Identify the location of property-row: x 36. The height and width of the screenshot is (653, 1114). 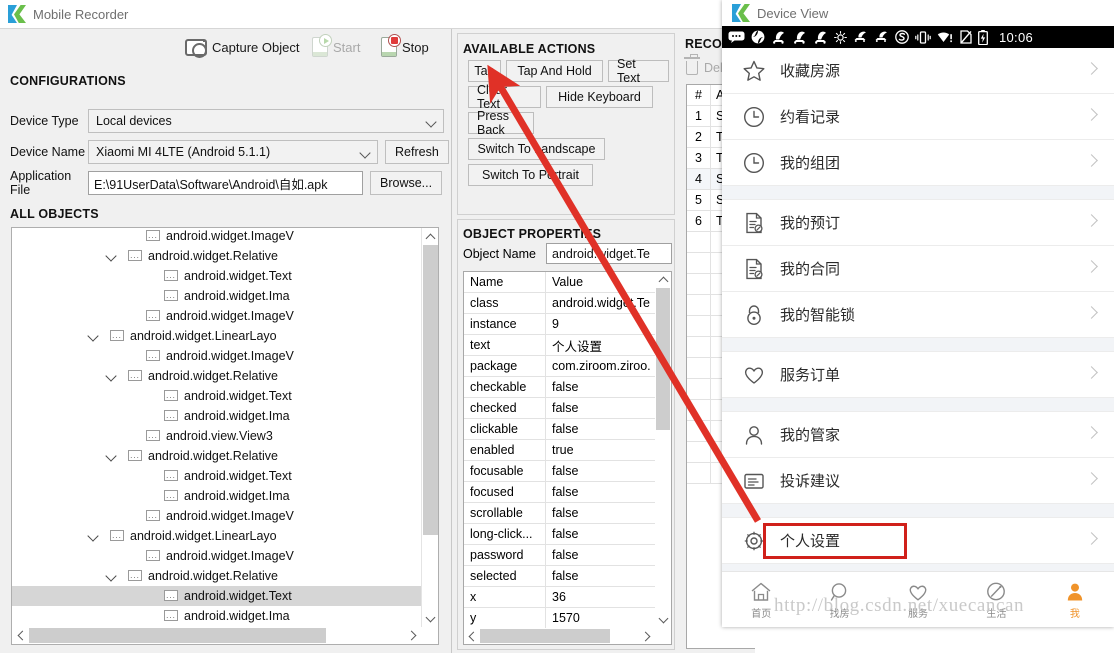
(559, 597).